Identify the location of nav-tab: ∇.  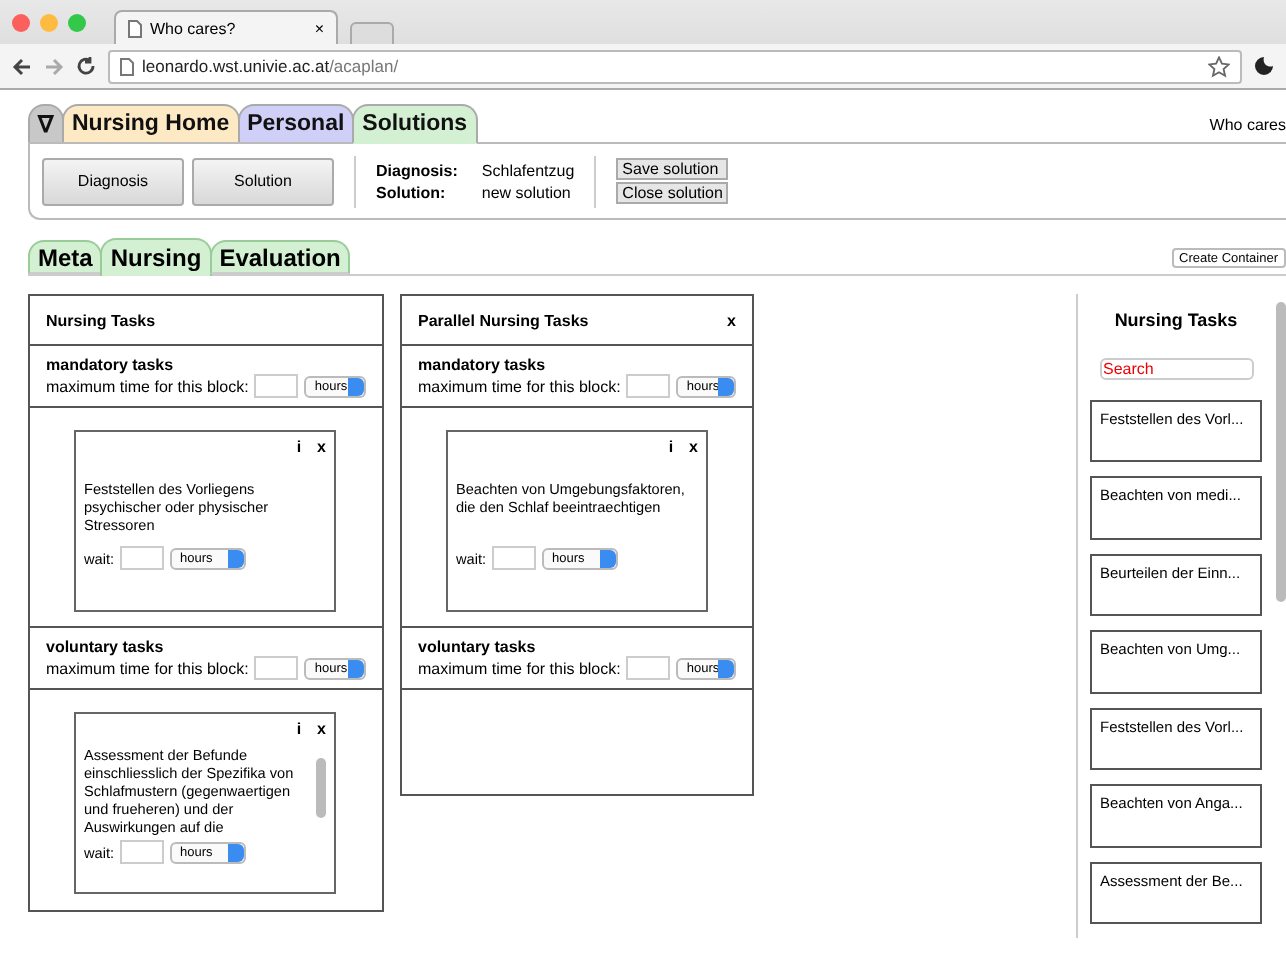
(46, 123).